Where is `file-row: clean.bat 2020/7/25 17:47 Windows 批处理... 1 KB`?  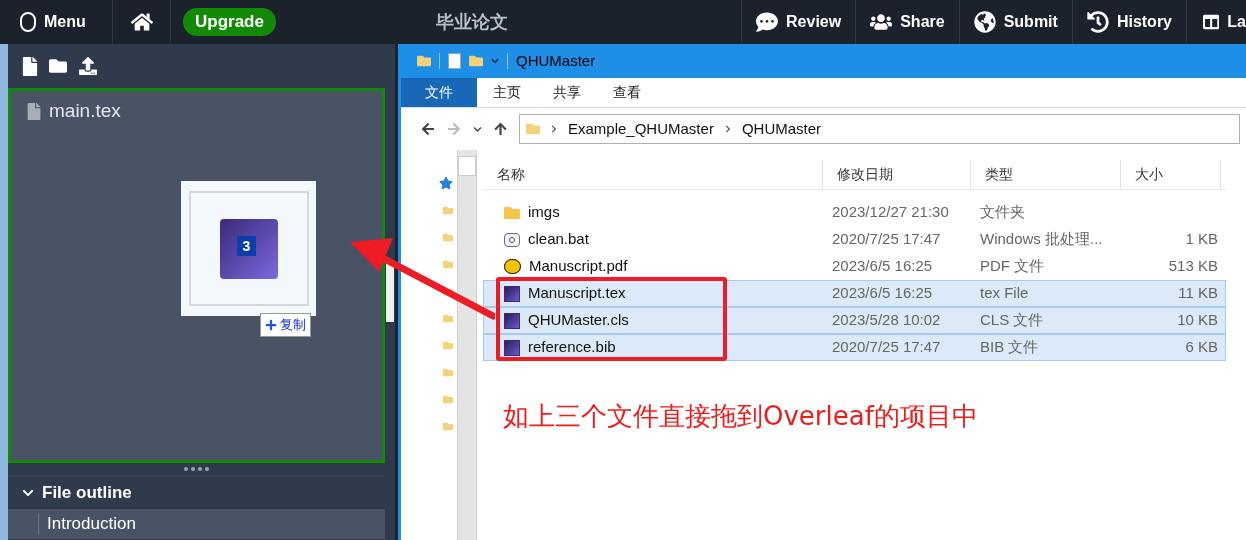 file-row: clean.bat 2020/7/25 17:47 Windows 批处理... 1 KB is located at coordinates (854, 239).